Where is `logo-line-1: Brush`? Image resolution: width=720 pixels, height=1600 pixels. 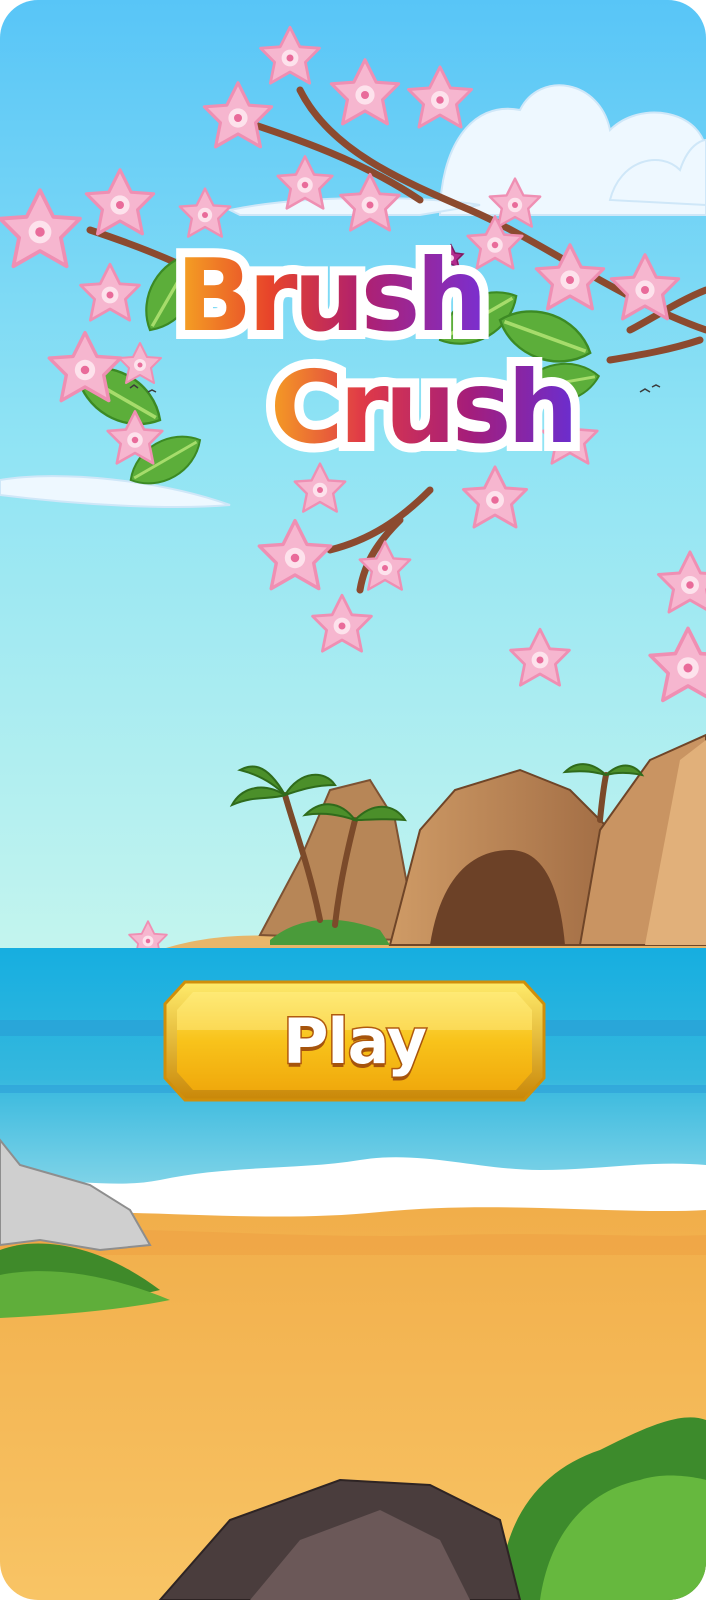
logo-line-1: Brush is located at coordinates (331, 295).